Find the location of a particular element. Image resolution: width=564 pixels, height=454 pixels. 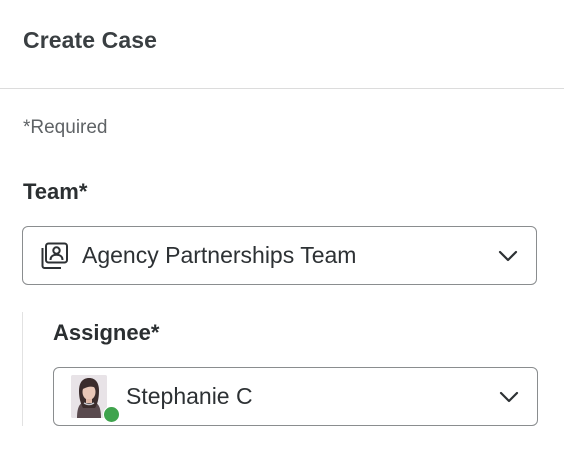

user-avatar is located at coordinates (89, 396).